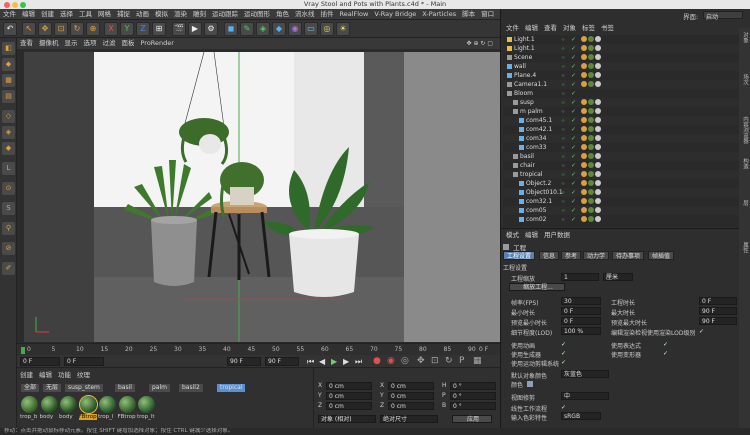  What do you see at coordinates (244, 361) in the screenshot?
I see `end-frame-field: 90 F` at bounding box center [244, 361].